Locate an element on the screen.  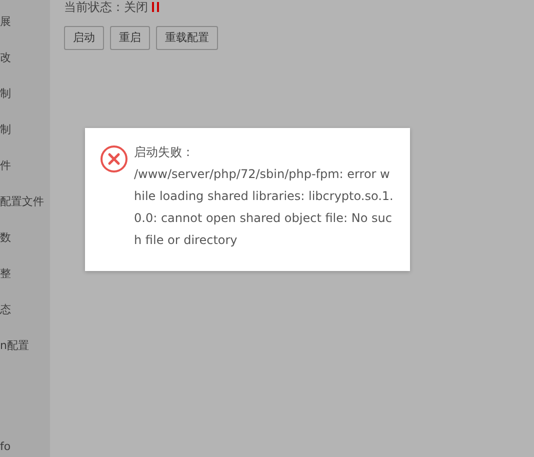
sidebar-item: 改 is located at coordinates (5, 57).